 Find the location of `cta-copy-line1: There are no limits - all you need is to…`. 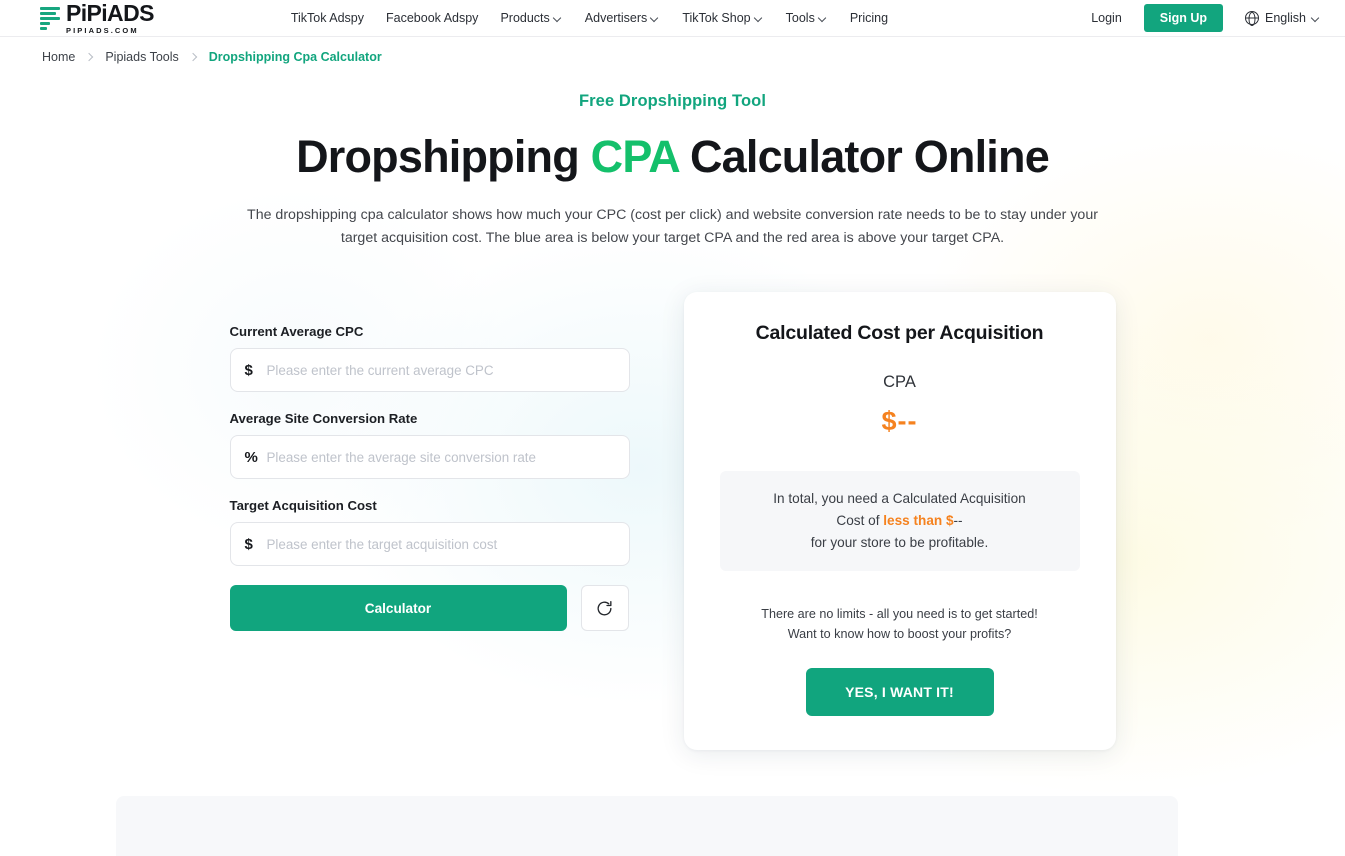

cta-copy-line1: There are no limits - all you need is to… is located at coordinates (899, 614).